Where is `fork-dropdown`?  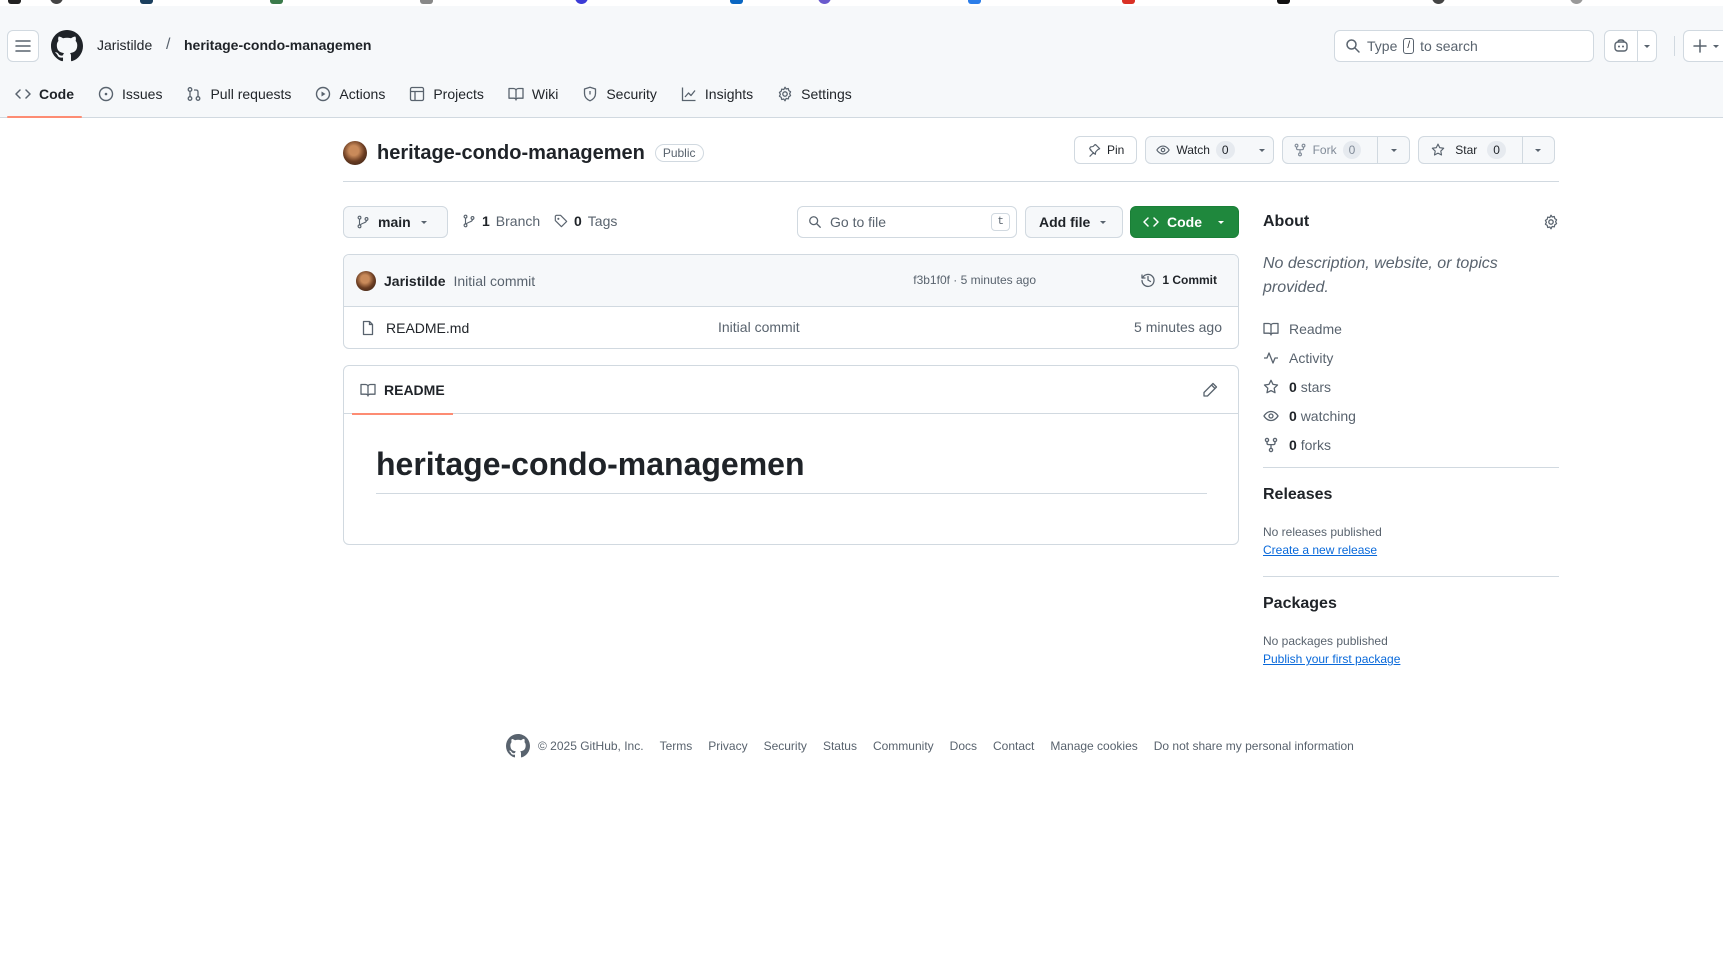 fork-dropdown is located at coordinates (1393, 150).